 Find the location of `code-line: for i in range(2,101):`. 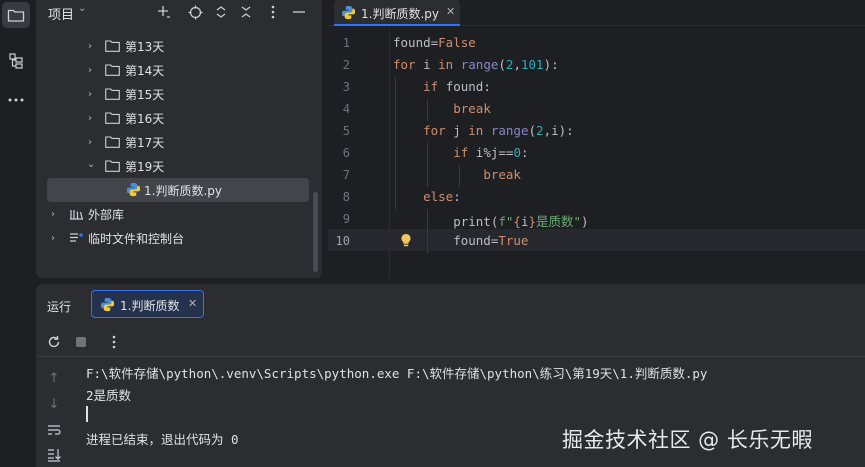

code-line: for i in range(2,101): is located at coordinates (476, 64).